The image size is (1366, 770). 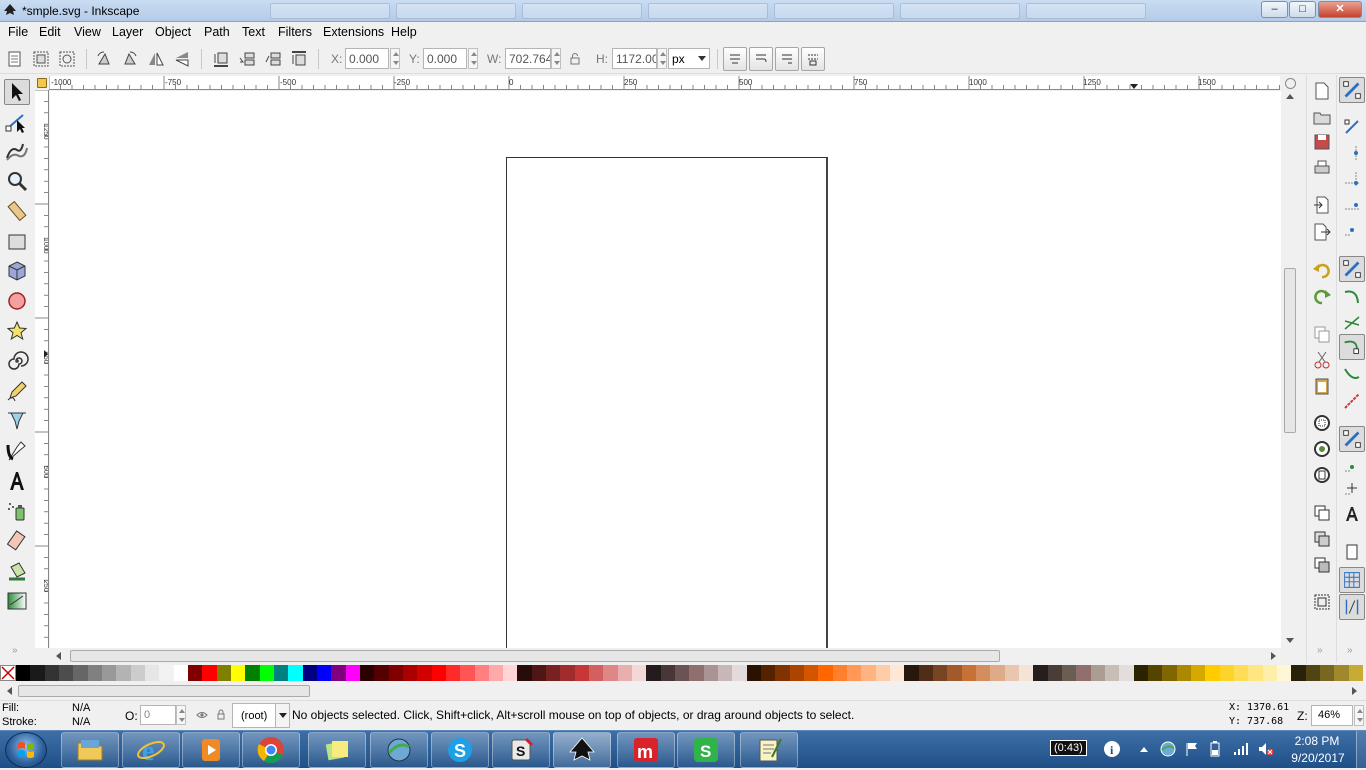 I want to click on close-button: ✕, so click(x=1340, y=9).